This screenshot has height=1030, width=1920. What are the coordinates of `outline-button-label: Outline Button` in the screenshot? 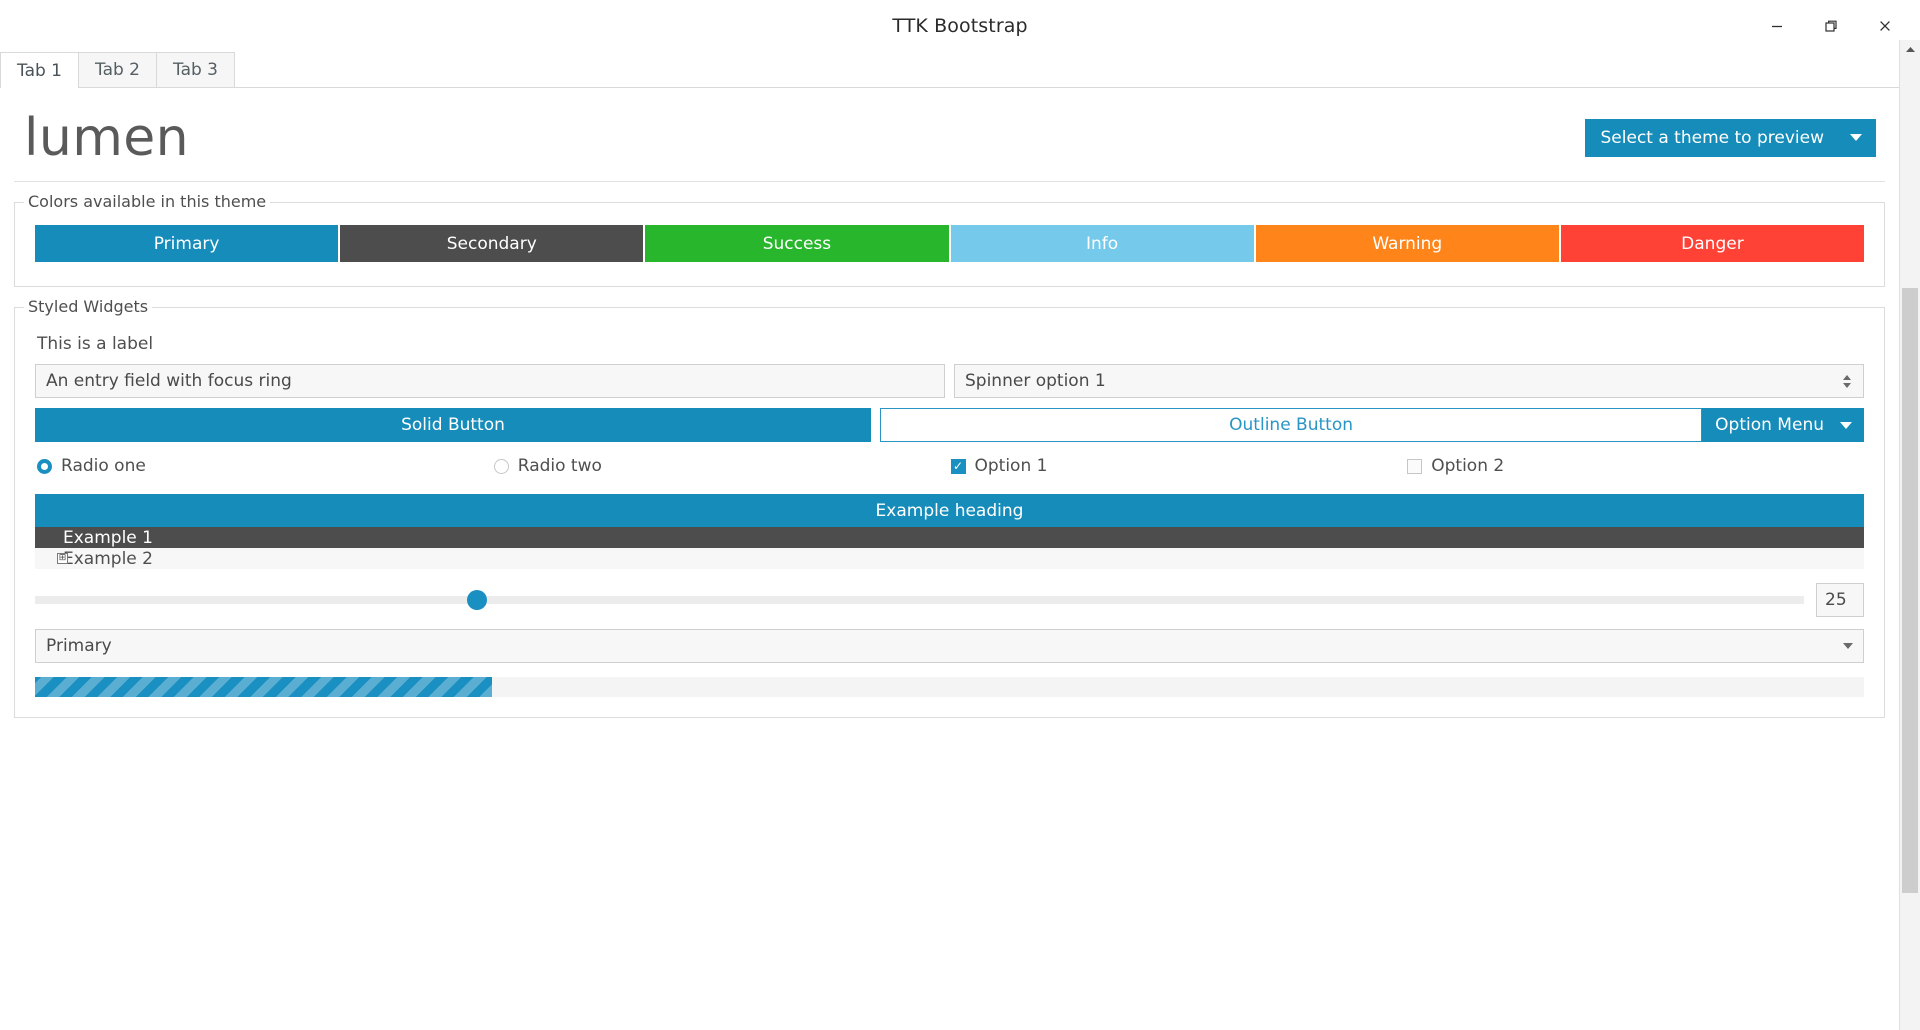 It's located at (1291, 425).